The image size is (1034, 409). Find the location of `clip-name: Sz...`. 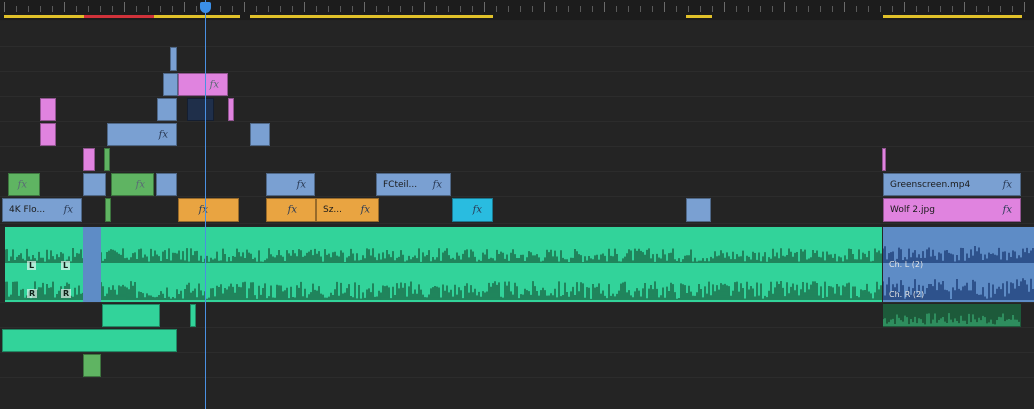

clip-name: Sz... is located at coordinates (333, 210).